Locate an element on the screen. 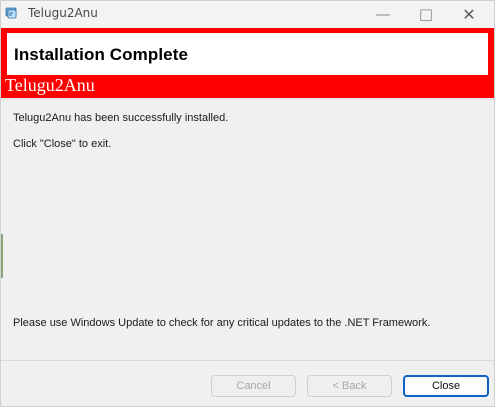  window-controls: — □ ✕ is located at coordinates (426, 14).